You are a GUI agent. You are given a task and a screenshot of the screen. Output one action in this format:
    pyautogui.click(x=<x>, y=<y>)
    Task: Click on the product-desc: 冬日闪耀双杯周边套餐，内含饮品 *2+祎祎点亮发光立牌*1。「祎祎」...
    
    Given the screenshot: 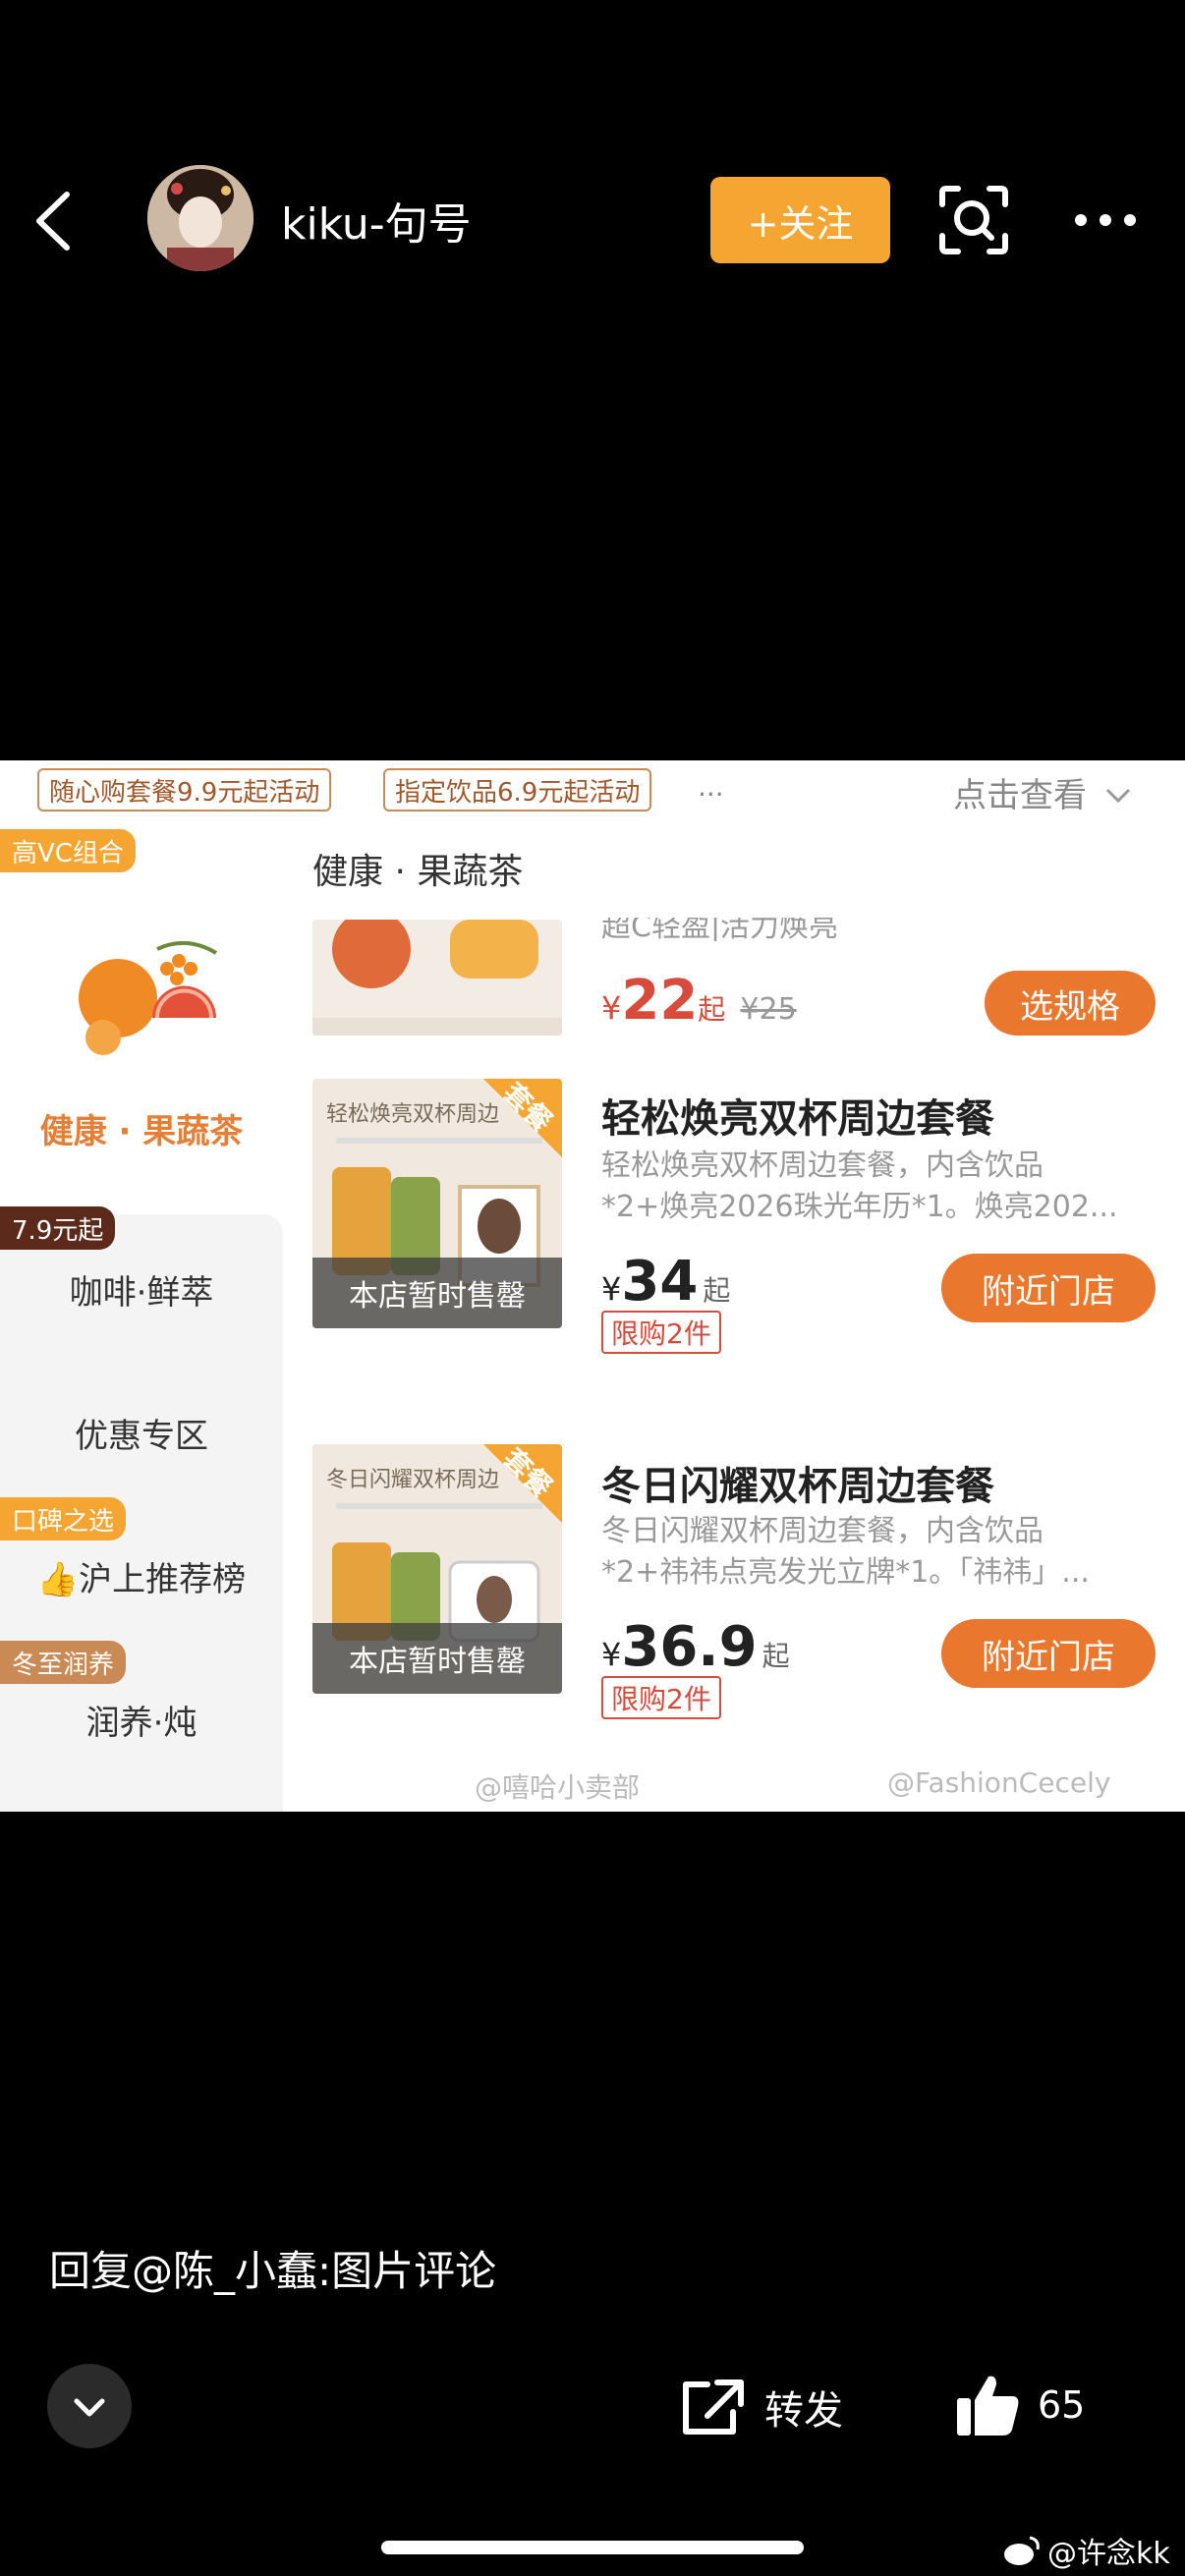 What is the action you would take?
    pyautogui.click(x=877, y=1552)
    